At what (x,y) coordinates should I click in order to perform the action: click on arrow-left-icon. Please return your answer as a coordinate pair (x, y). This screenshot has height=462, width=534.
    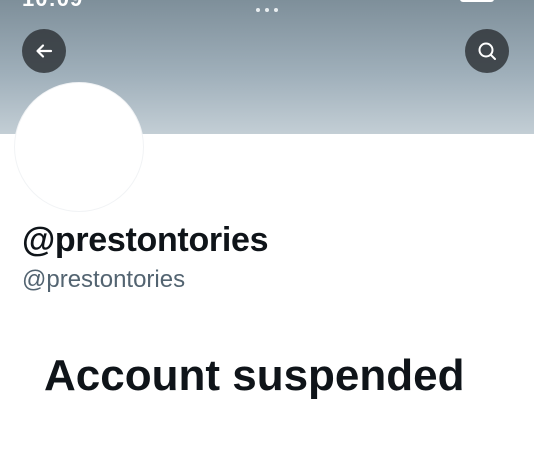
    Looking at the image, I should click on (44, 51).